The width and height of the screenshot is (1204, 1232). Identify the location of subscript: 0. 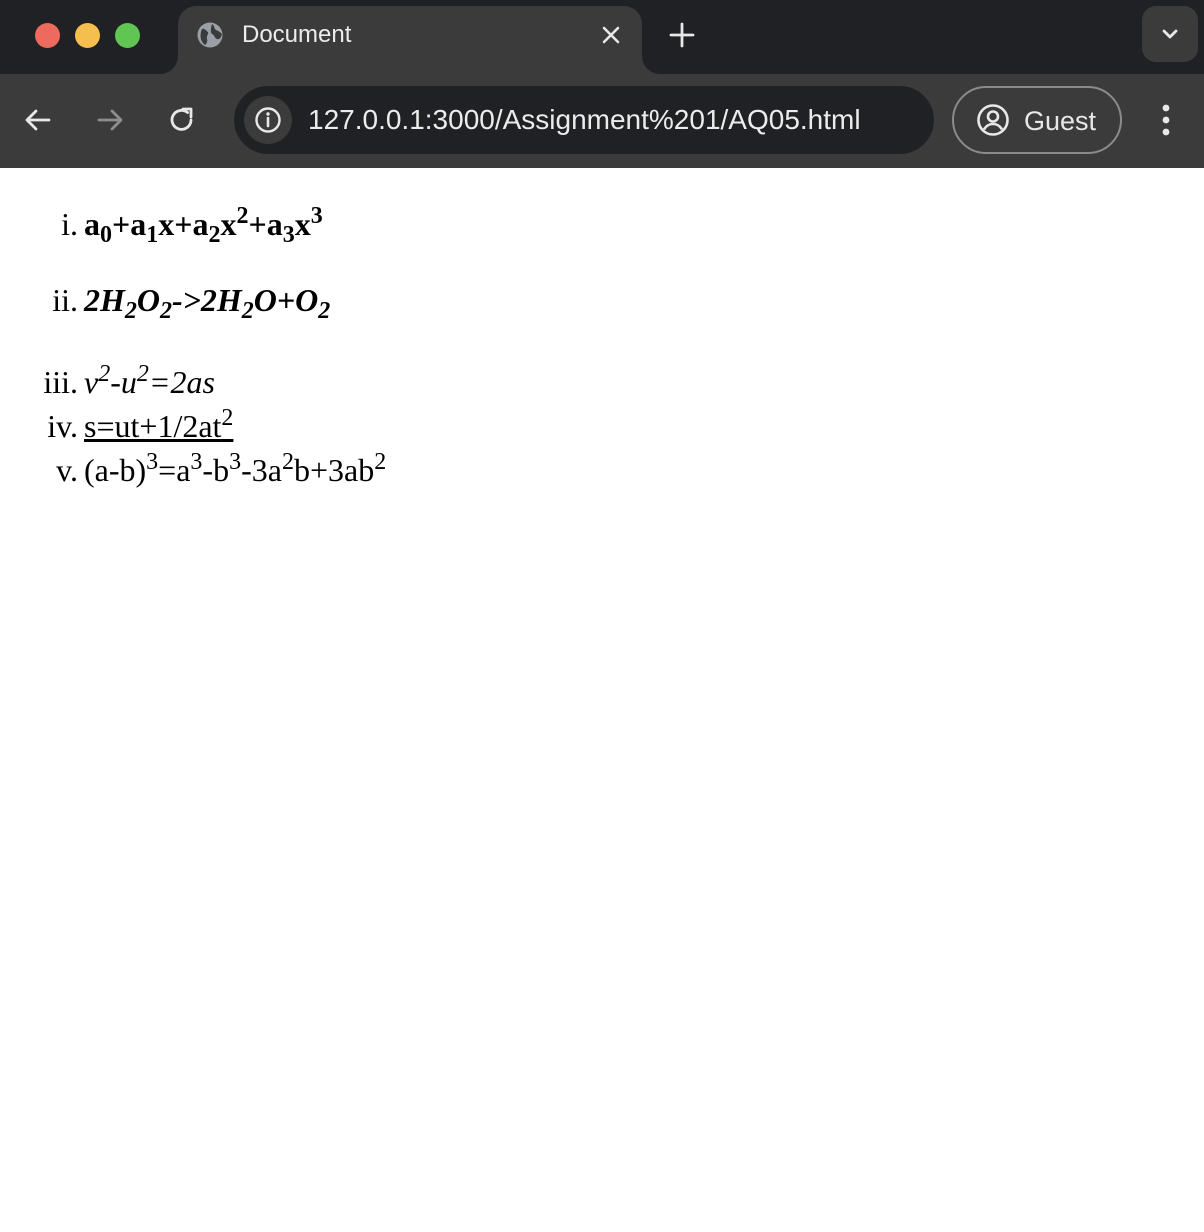
(106, 235).